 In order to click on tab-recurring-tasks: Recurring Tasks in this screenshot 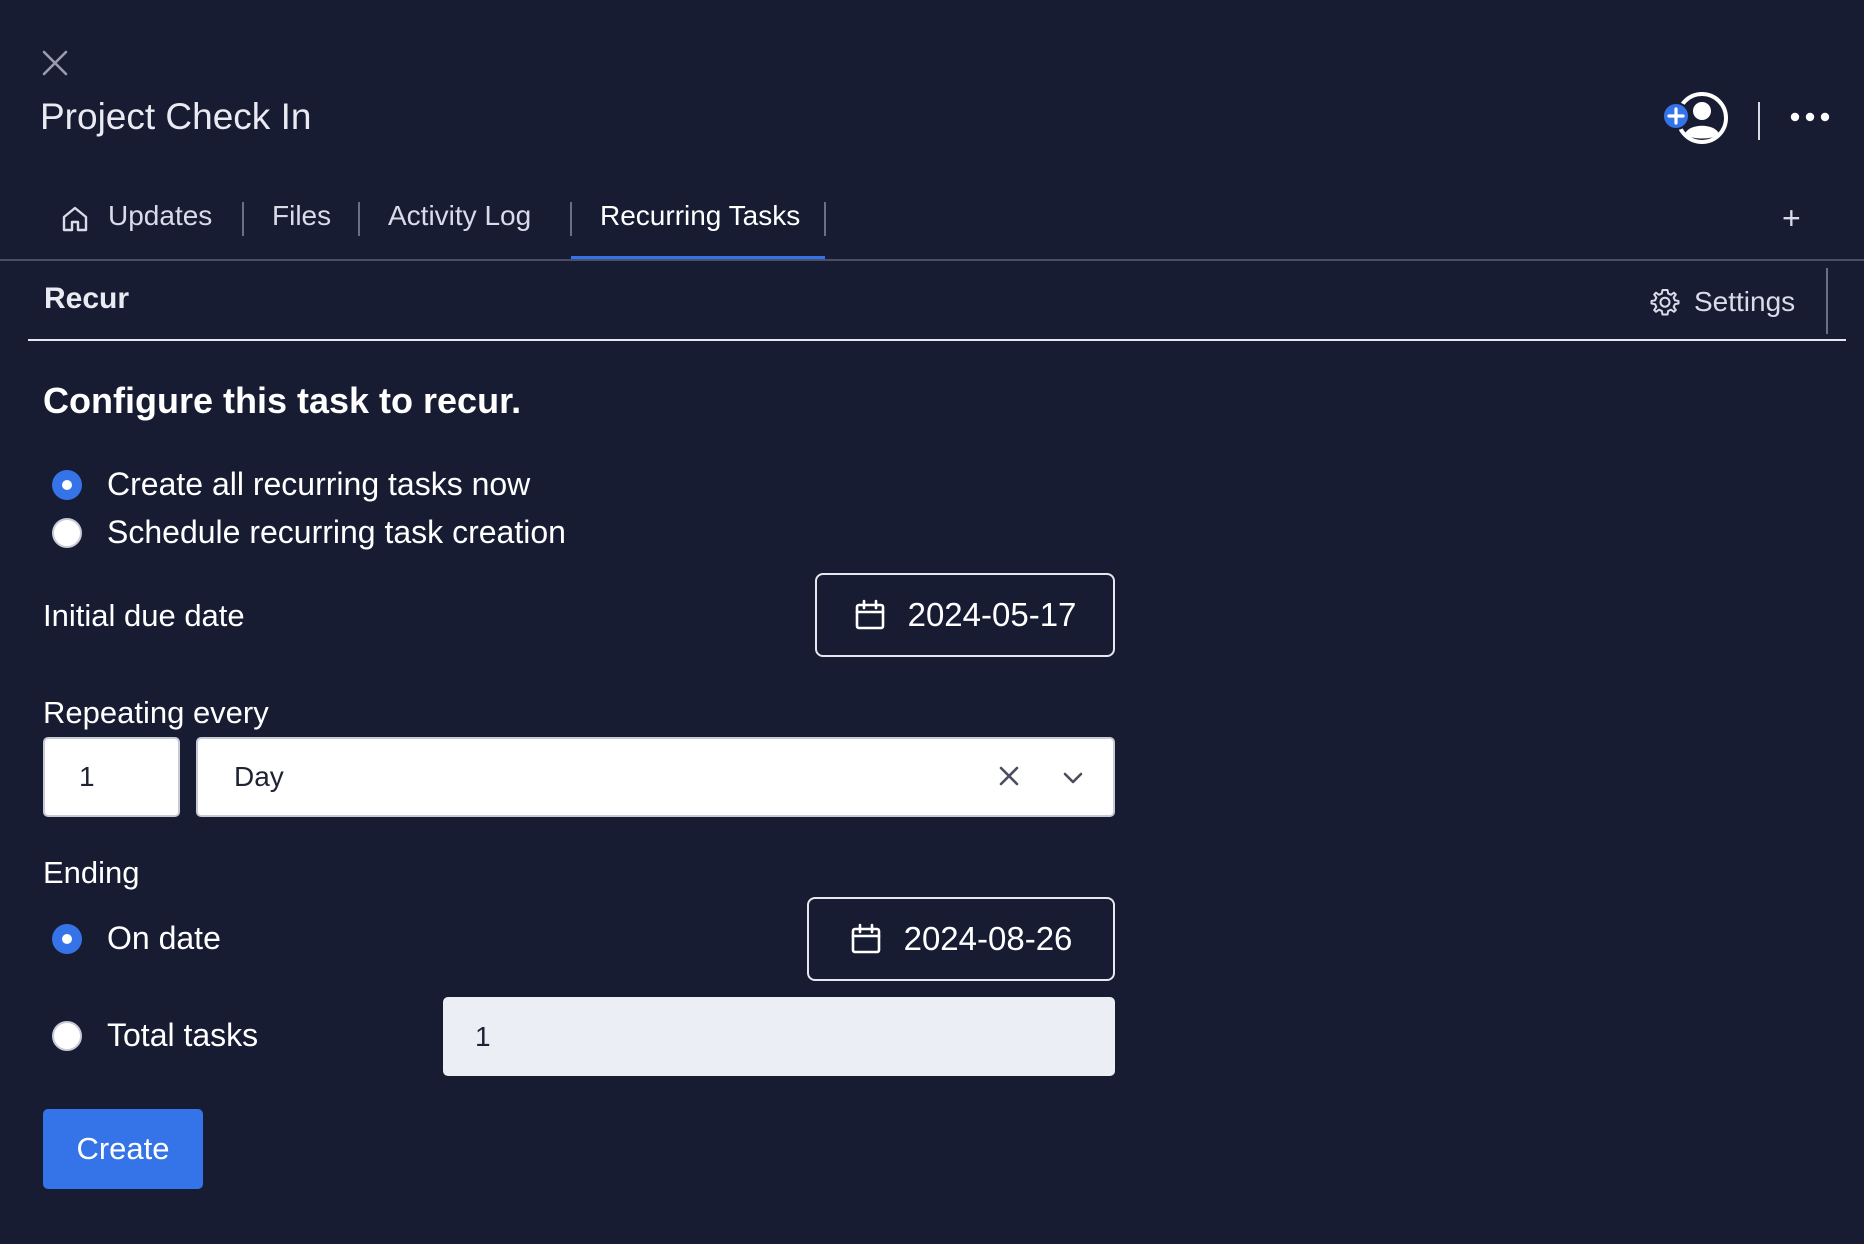, I will do `click(700, 230)`.